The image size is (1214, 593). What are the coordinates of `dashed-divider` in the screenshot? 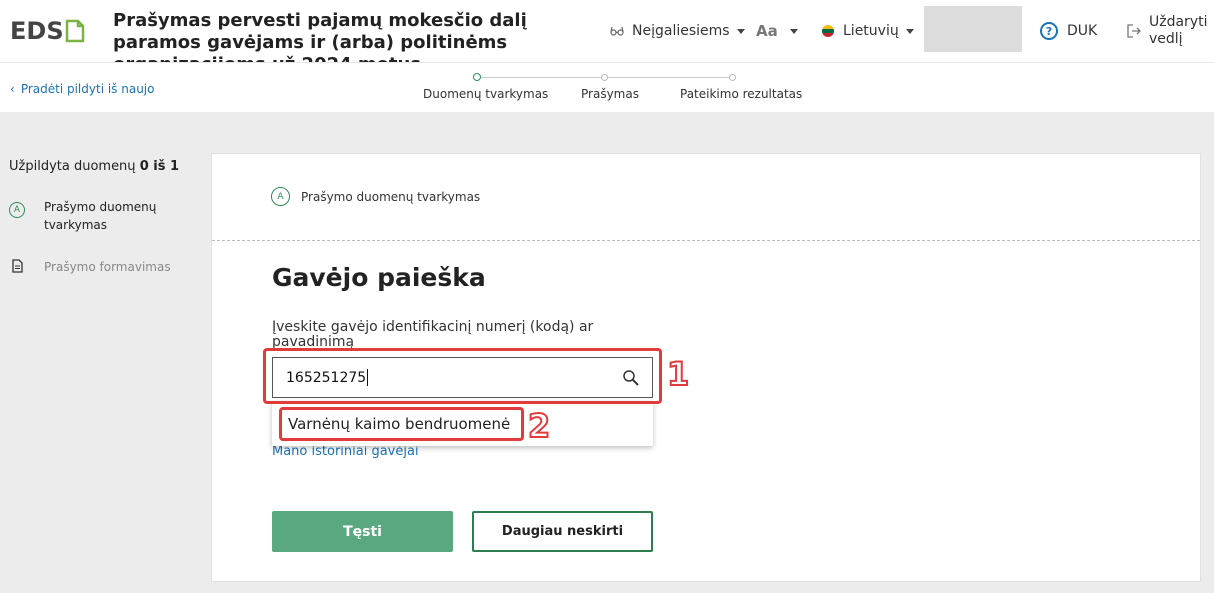 It's located at (706, 240).